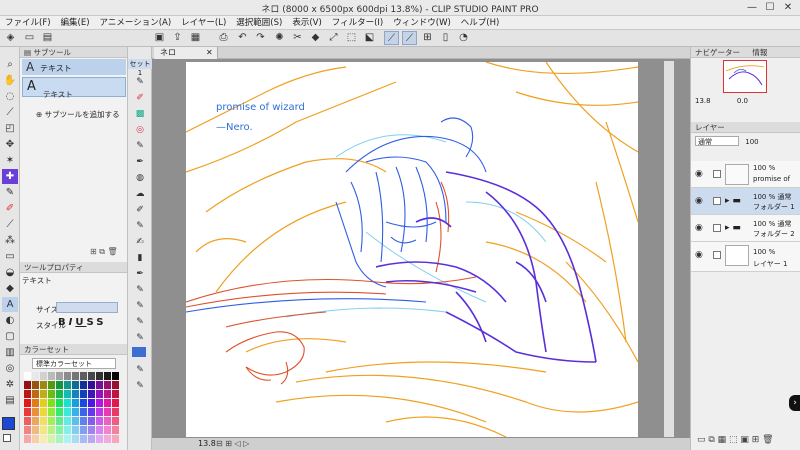 The image size is (800, 450). What do you see at coordinates (357, 23) in the screenshot?
I see `menu-filter: フィルター(I)` at bounding box center [357, 23].